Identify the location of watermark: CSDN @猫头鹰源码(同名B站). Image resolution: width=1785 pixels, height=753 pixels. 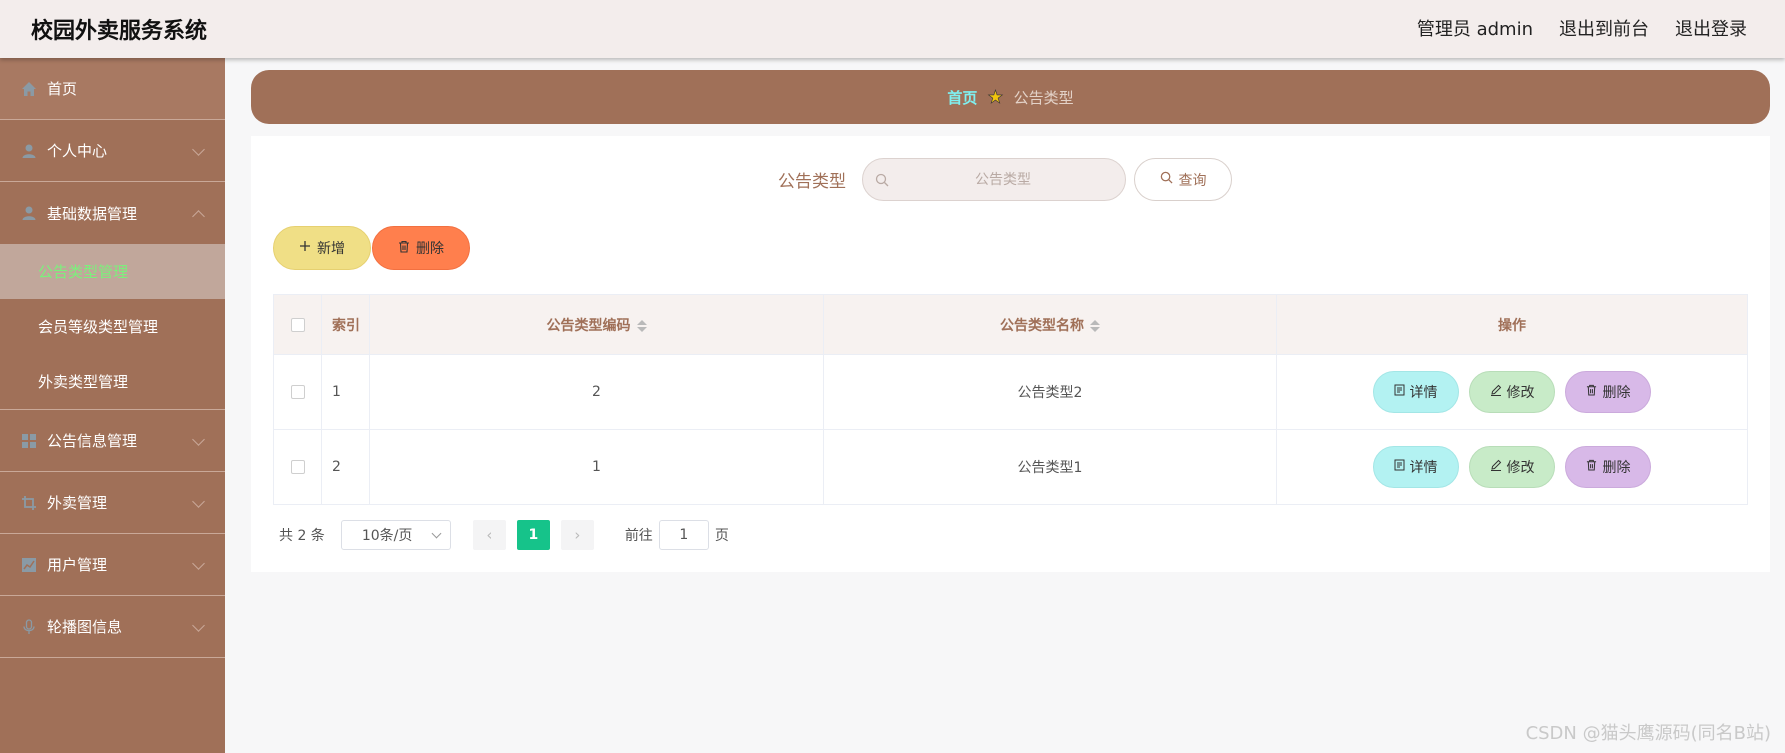
(1648, 733).